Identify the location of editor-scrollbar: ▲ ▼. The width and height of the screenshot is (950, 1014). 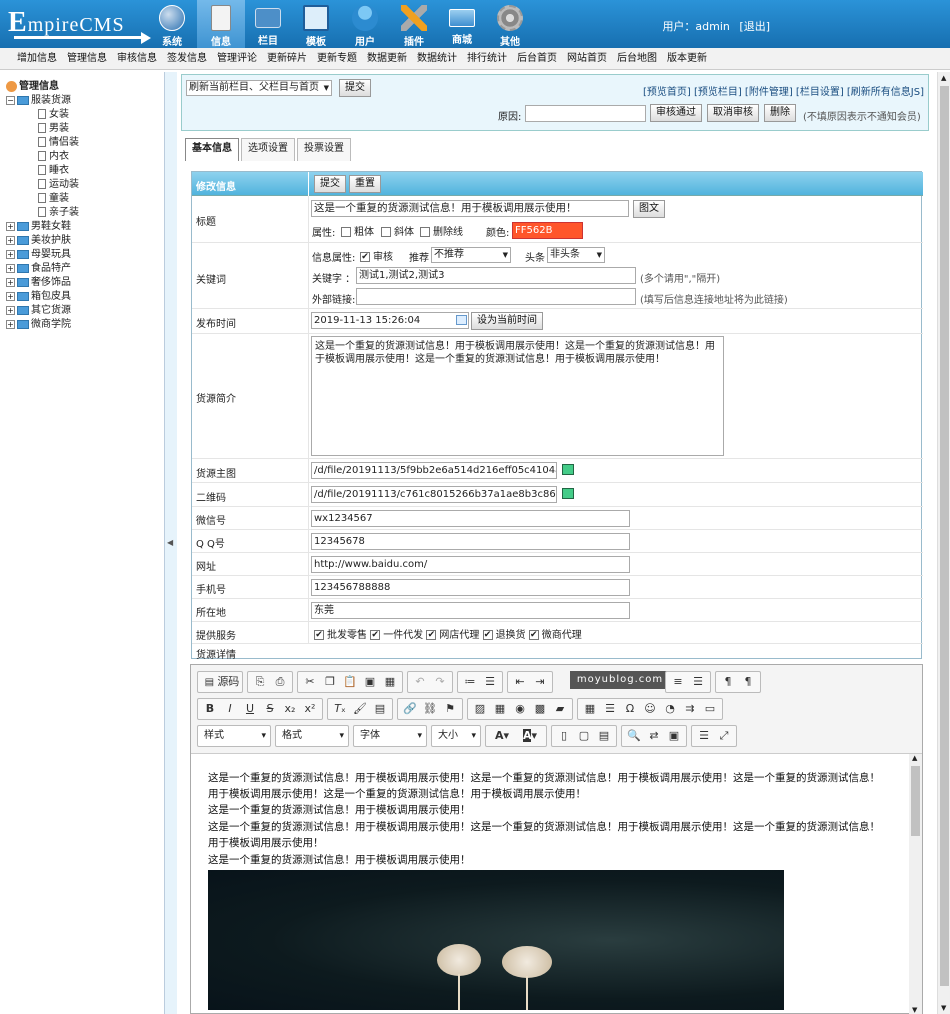
(915, 884).